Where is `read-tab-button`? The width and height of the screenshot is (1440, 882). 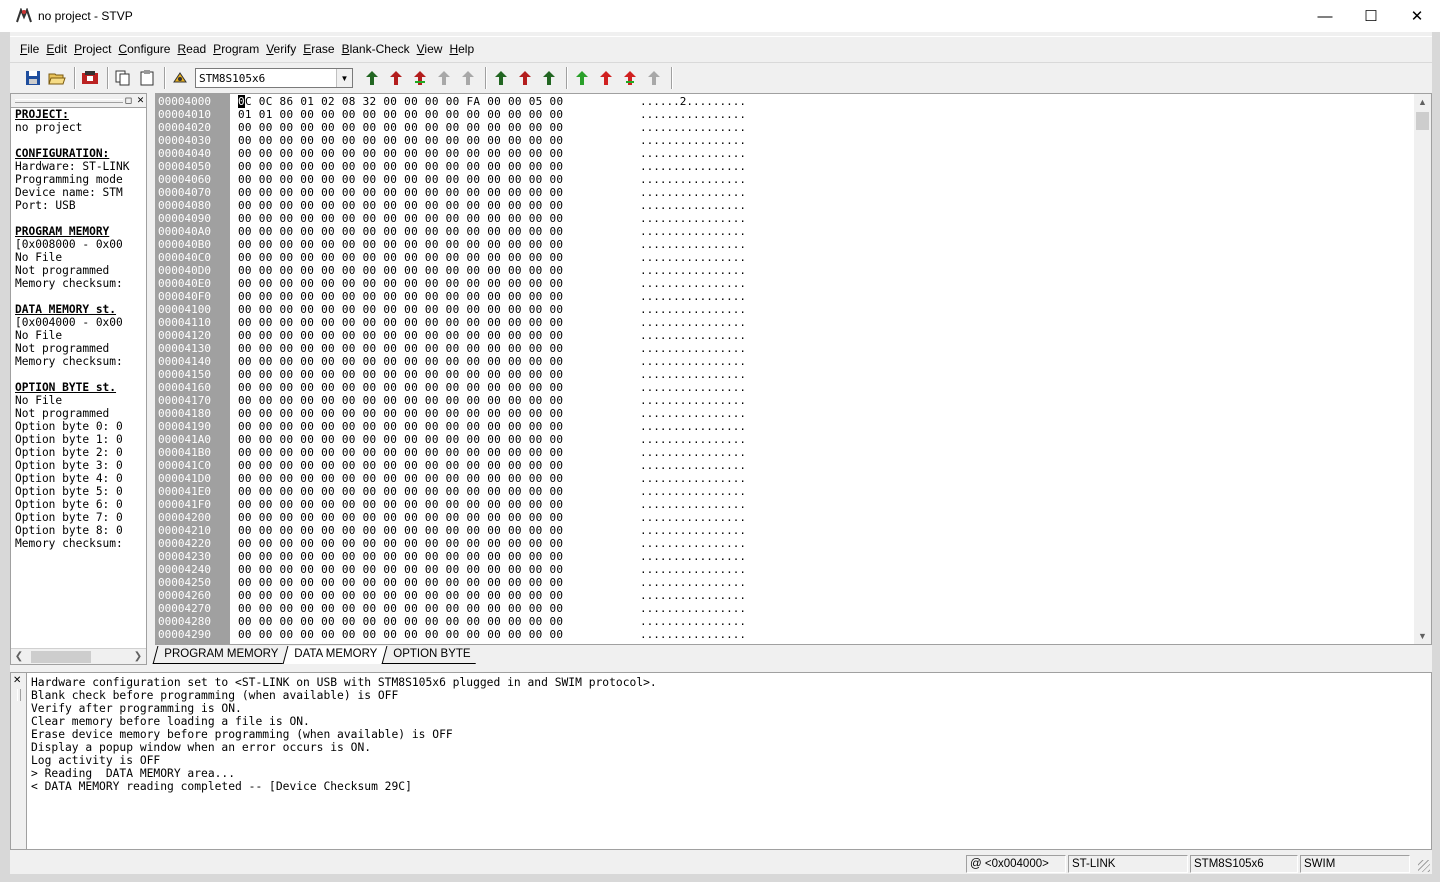 read-tab-button is located at coordinates (582, 78).